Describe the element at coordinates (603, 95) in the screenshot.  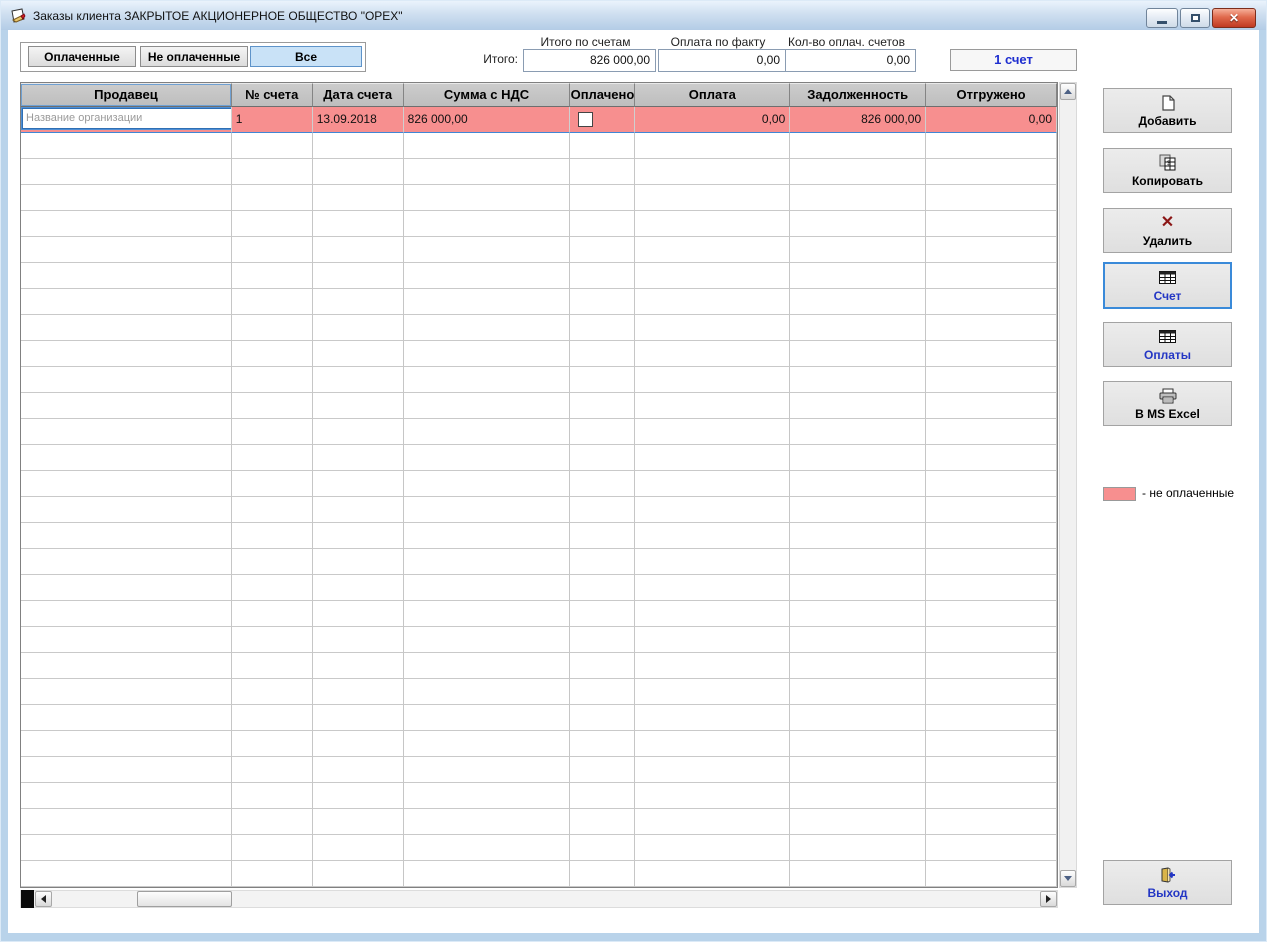
I see `column-header-paid: Оплачено` at that location.